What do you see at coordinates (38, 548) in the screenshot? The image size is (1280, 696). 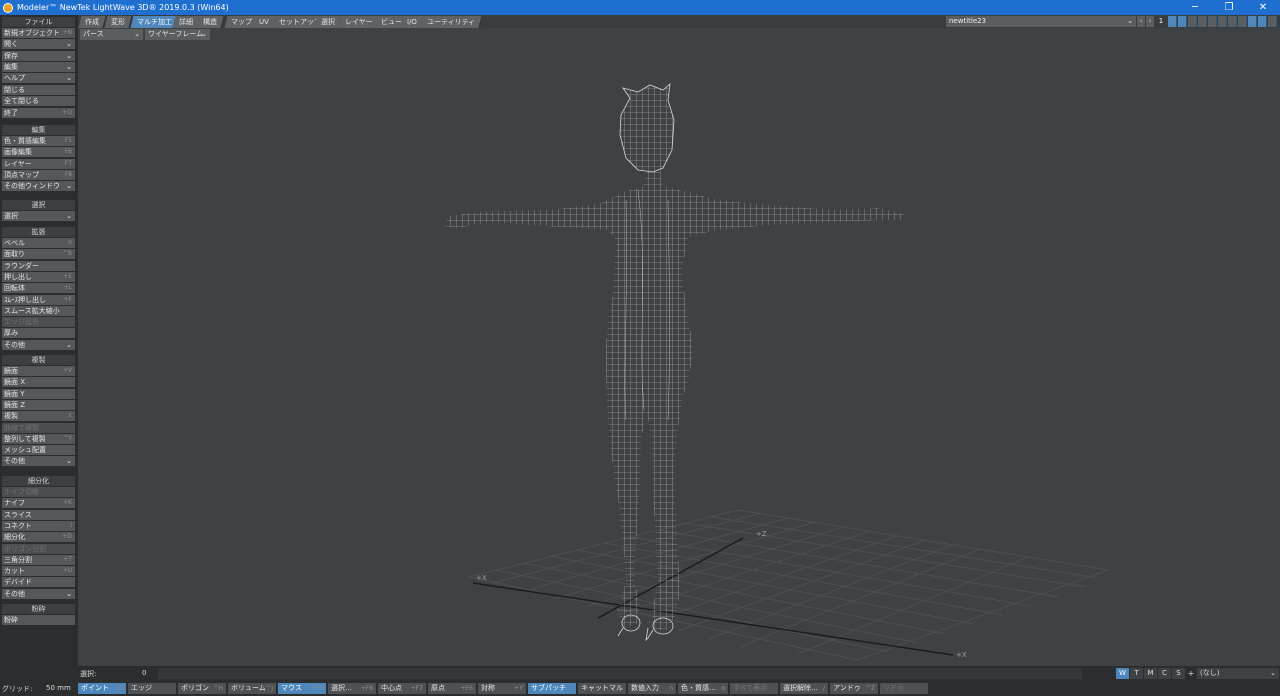 I see `sidebar-item: ポリゴン分割` at bounding box center [38, 548].